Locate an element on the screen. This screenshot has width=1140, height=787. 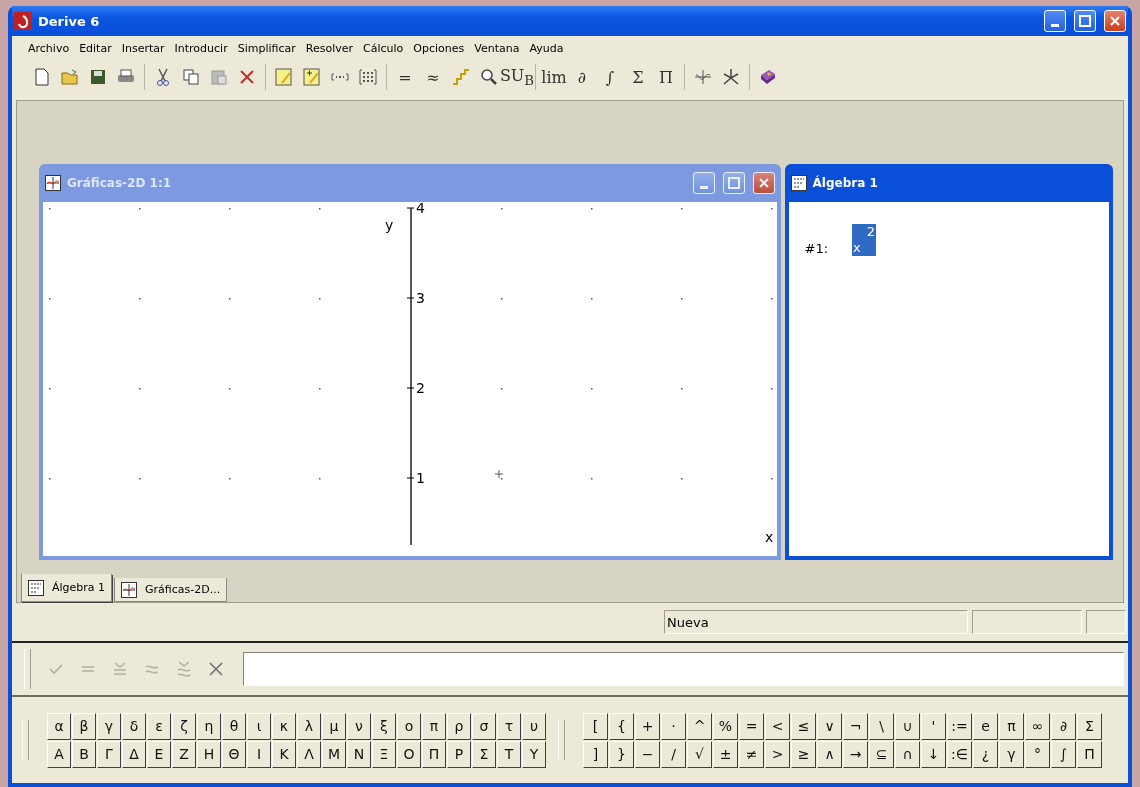
symbol-key: ≤ is located at coordinates (803, 726).